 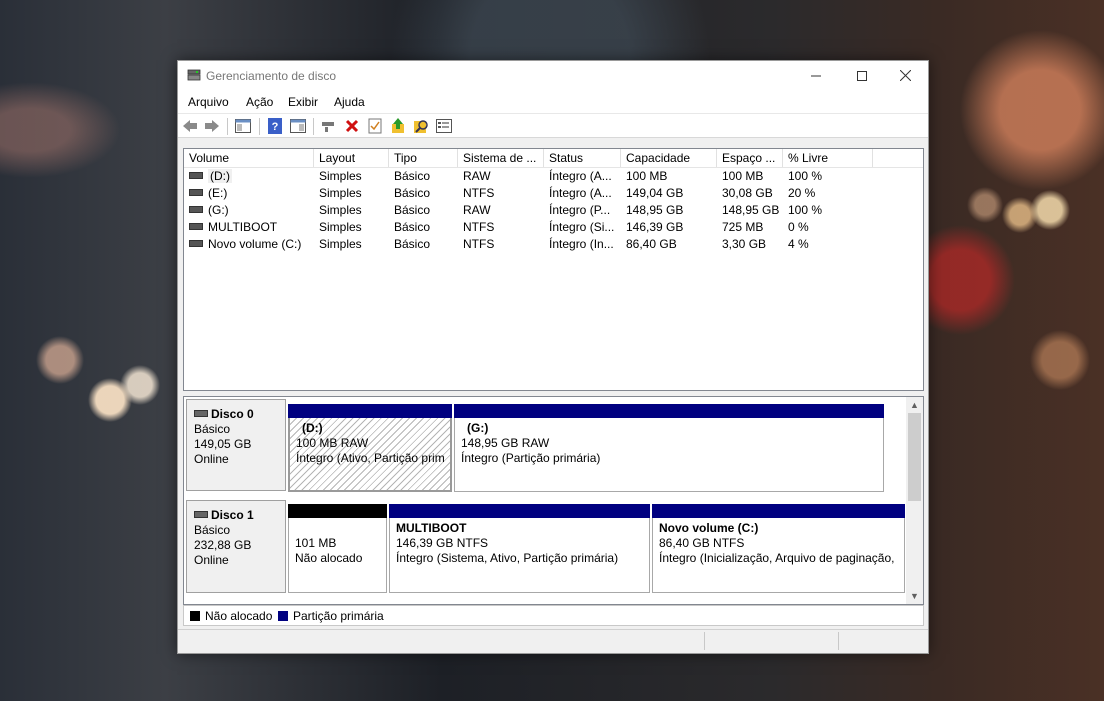 What do you see at coordinates (220, 176) in the screenshot?
I see `volume-name: (D:)` at bounding box center [220, 176].